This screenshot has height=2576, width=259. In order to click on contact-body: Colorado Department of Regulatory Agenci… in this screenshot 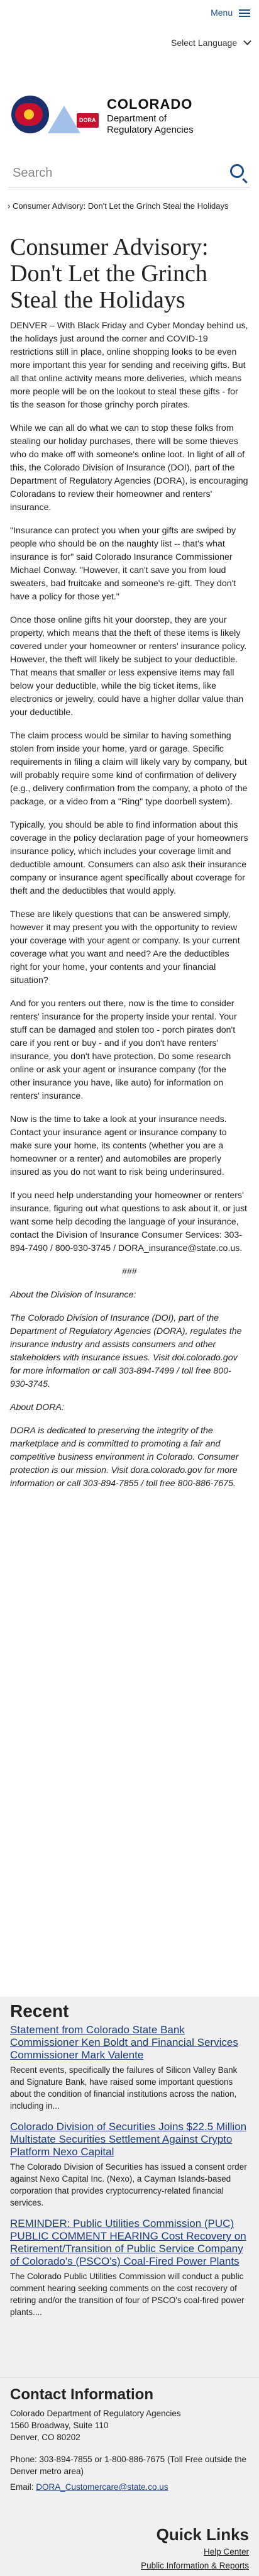, I will do `click(129, 2450)`.